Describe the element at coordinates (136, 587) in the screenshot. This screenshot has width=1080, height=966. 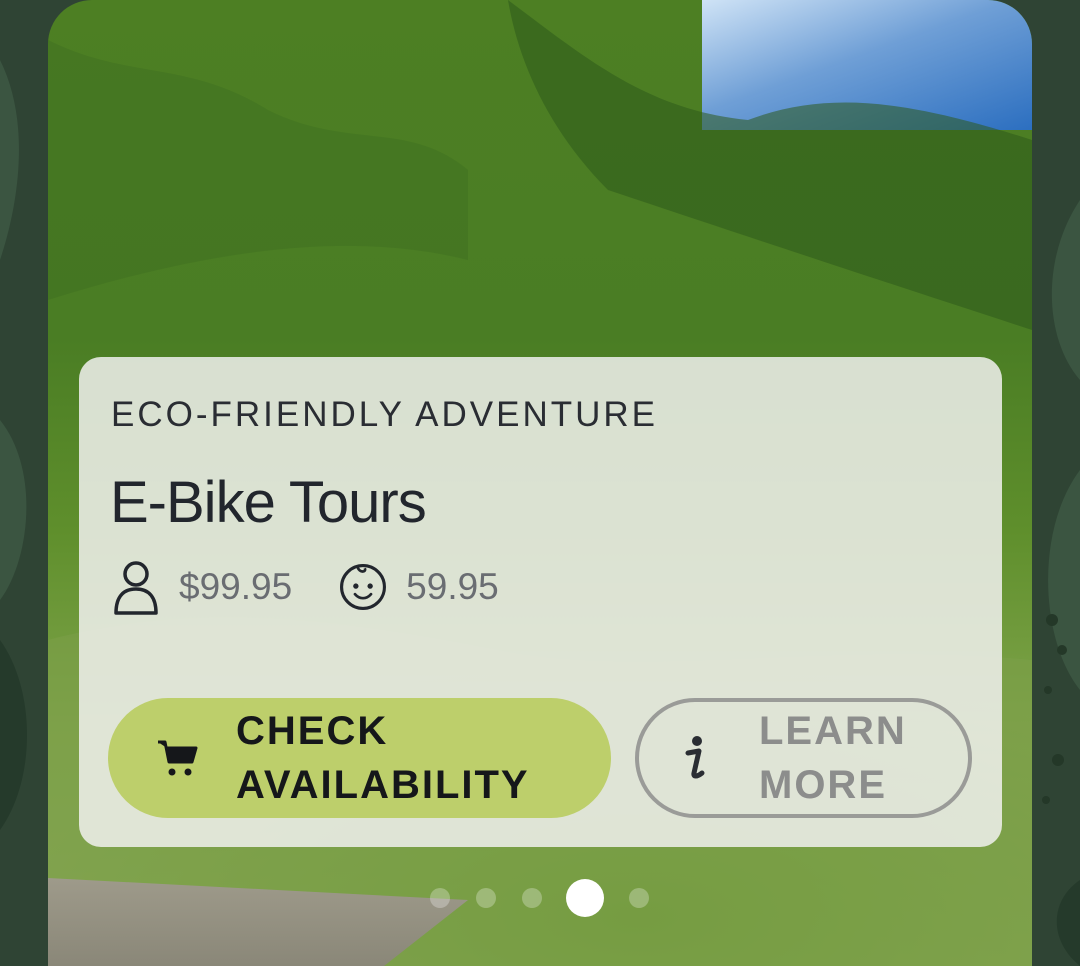
I see `adult-person-icon` at that location.